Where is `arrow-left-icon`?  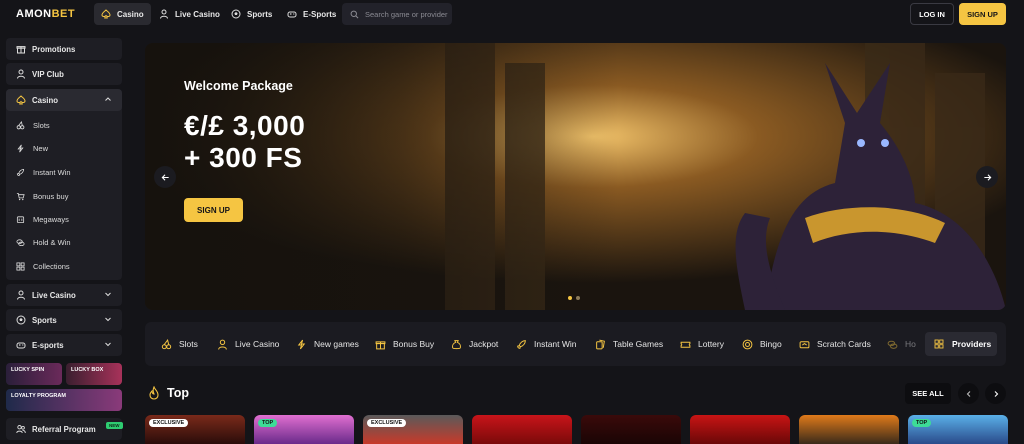
arrow-left-icon is located at coordinates (165, 177).